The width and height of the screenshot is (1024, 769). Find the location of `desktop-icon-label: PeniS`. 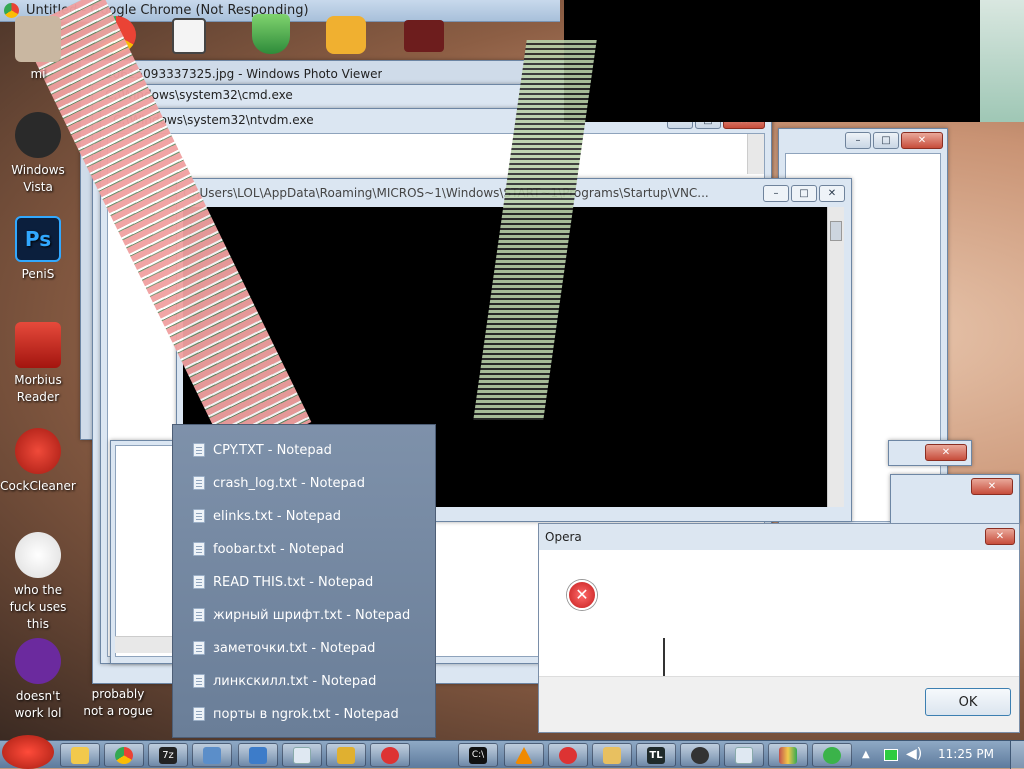

desktop-icon-label: PeniS is located at coordinates (38, 274).